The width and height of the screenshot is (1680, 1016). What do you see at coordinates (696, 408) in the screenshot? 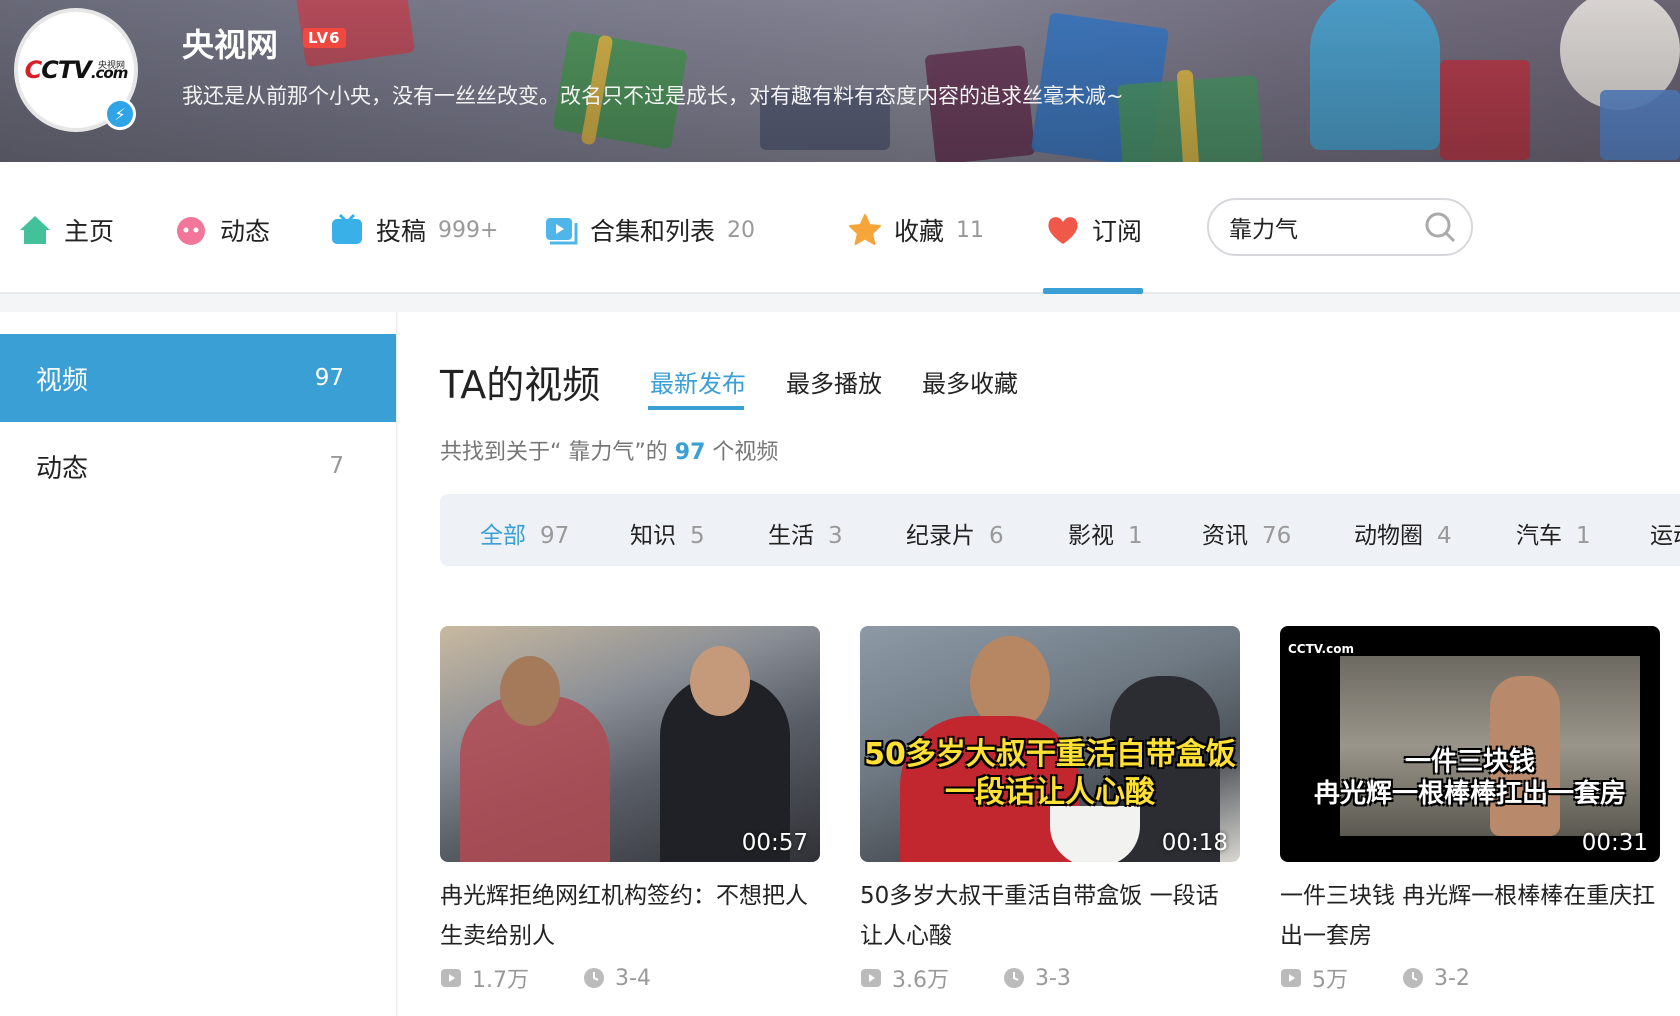
I see `sort-active-indicator` at bounding box center [696, 408].